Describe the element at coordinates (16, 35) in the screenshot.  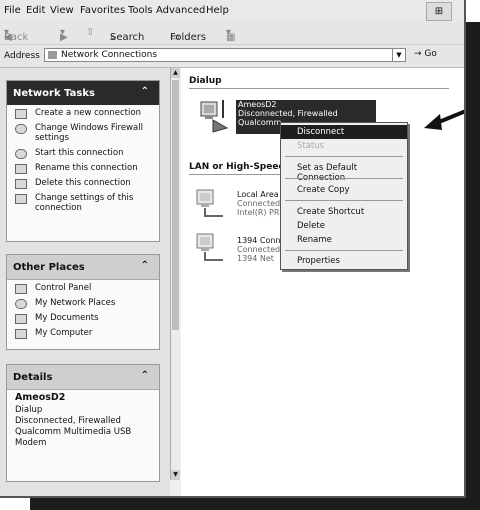
I see `back-button: ◀ Back ▾` at that location.